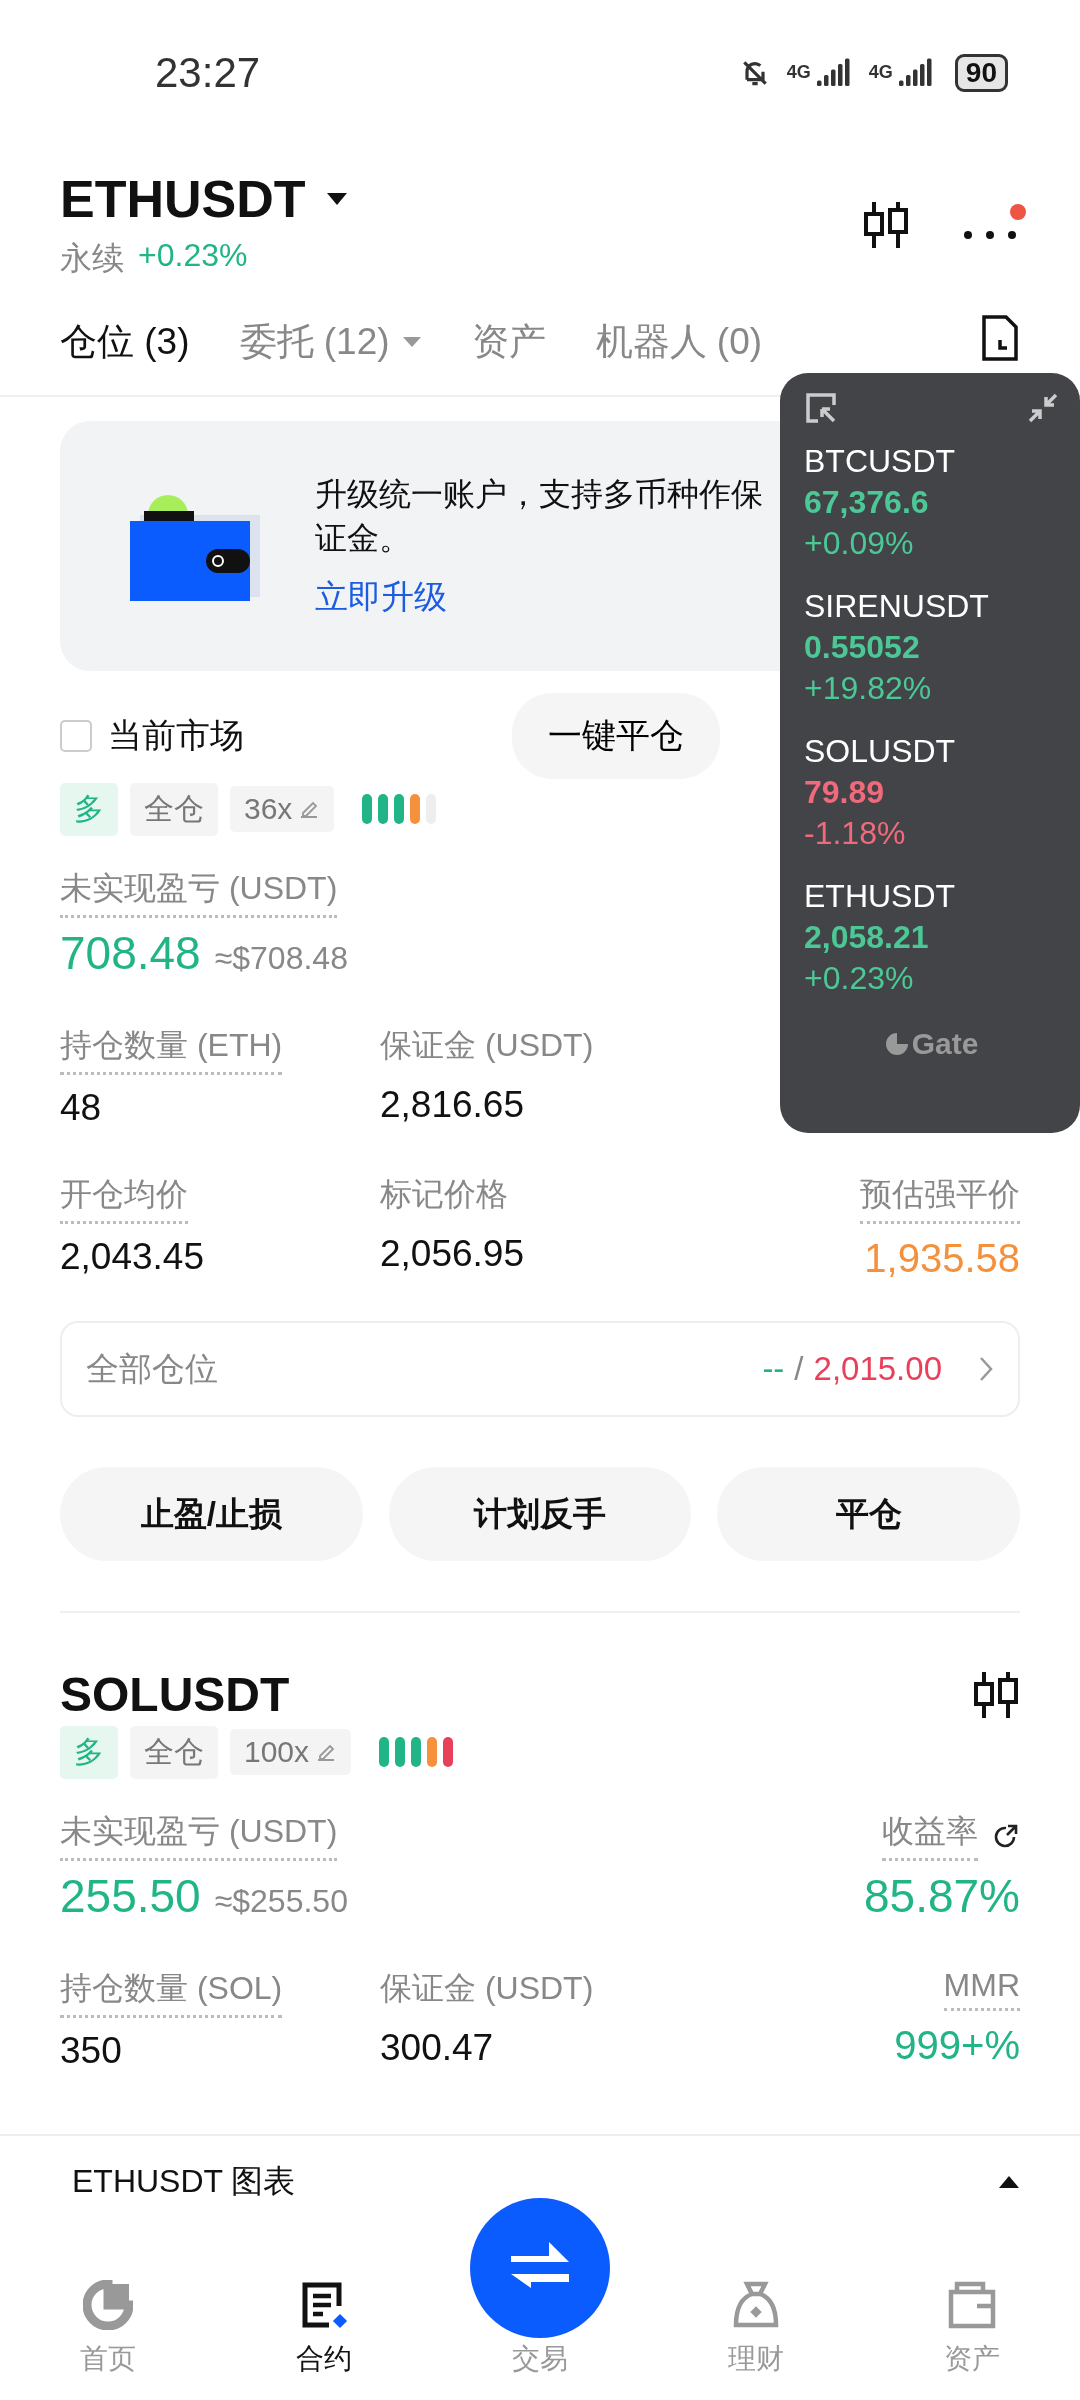 This screenshot has height=2400, width=1080. What do you see at coordinates (957, 2045) in the screenshot?
I see `field-value: 999+%` at bounding box center [957, 2045].